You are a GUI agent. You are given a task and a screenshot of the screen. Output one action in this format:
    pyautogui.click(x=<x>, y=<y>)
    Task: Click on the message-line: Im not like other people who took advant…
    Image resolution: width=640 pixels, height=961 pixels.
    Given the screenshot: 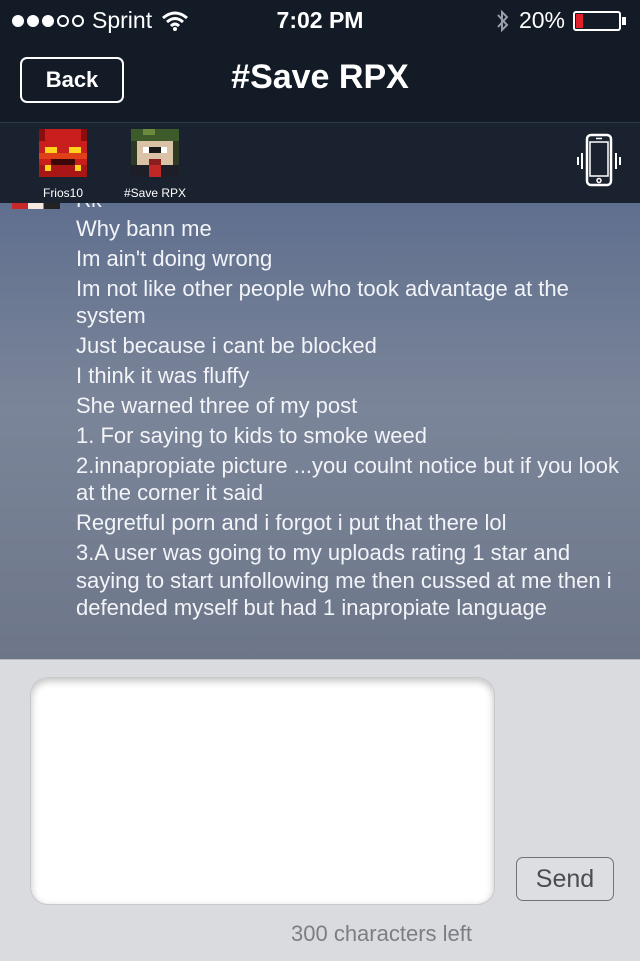 What is the action you would take?
    pyautogui.click(x=322, y=302)
    